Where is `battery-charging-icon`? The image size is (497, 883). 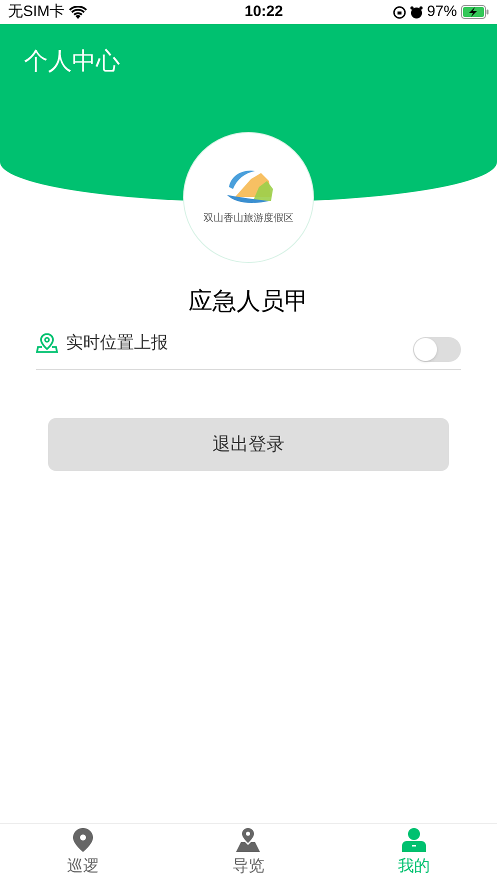 battery-charging-icon is located at coordinates (474, 12).